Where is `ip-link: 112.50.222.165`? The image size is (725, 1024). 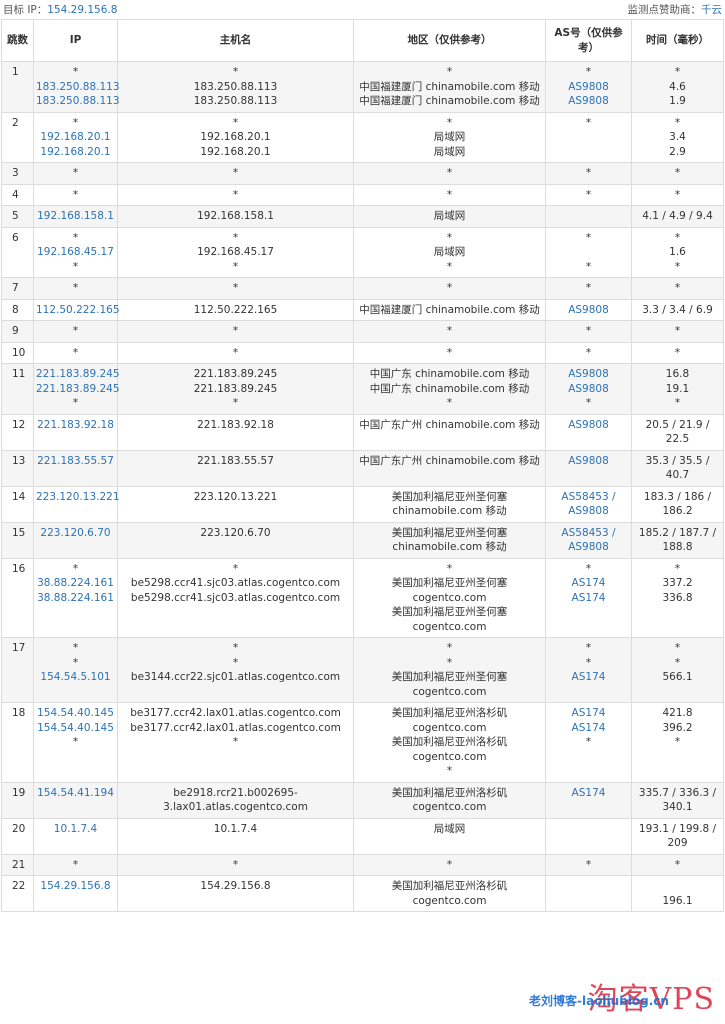
ip-link: 112.50.222.165 is located at coordinates (78, 310).